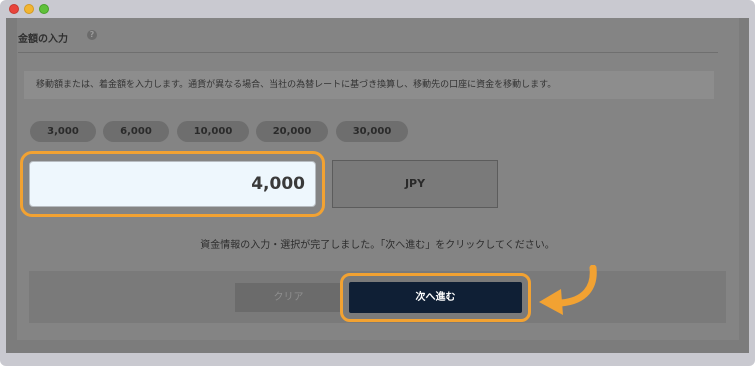 The width and height of the screenshot is (755, 366). Describe the element at coordinates (92, 35) in the screenshot. I see `question-icon: ?` at that location.